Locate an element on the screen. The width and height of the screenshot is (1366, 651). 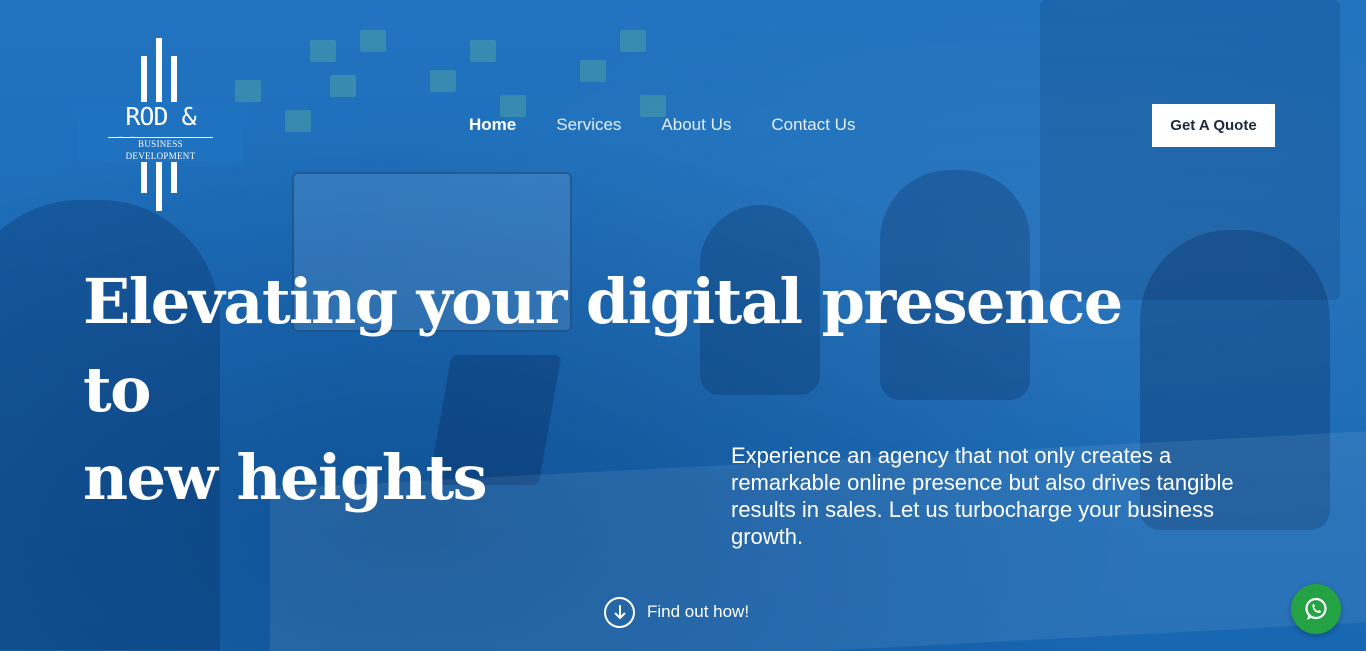
nav-item-contact-us: Contact Us is located at coordinates (813, 126).